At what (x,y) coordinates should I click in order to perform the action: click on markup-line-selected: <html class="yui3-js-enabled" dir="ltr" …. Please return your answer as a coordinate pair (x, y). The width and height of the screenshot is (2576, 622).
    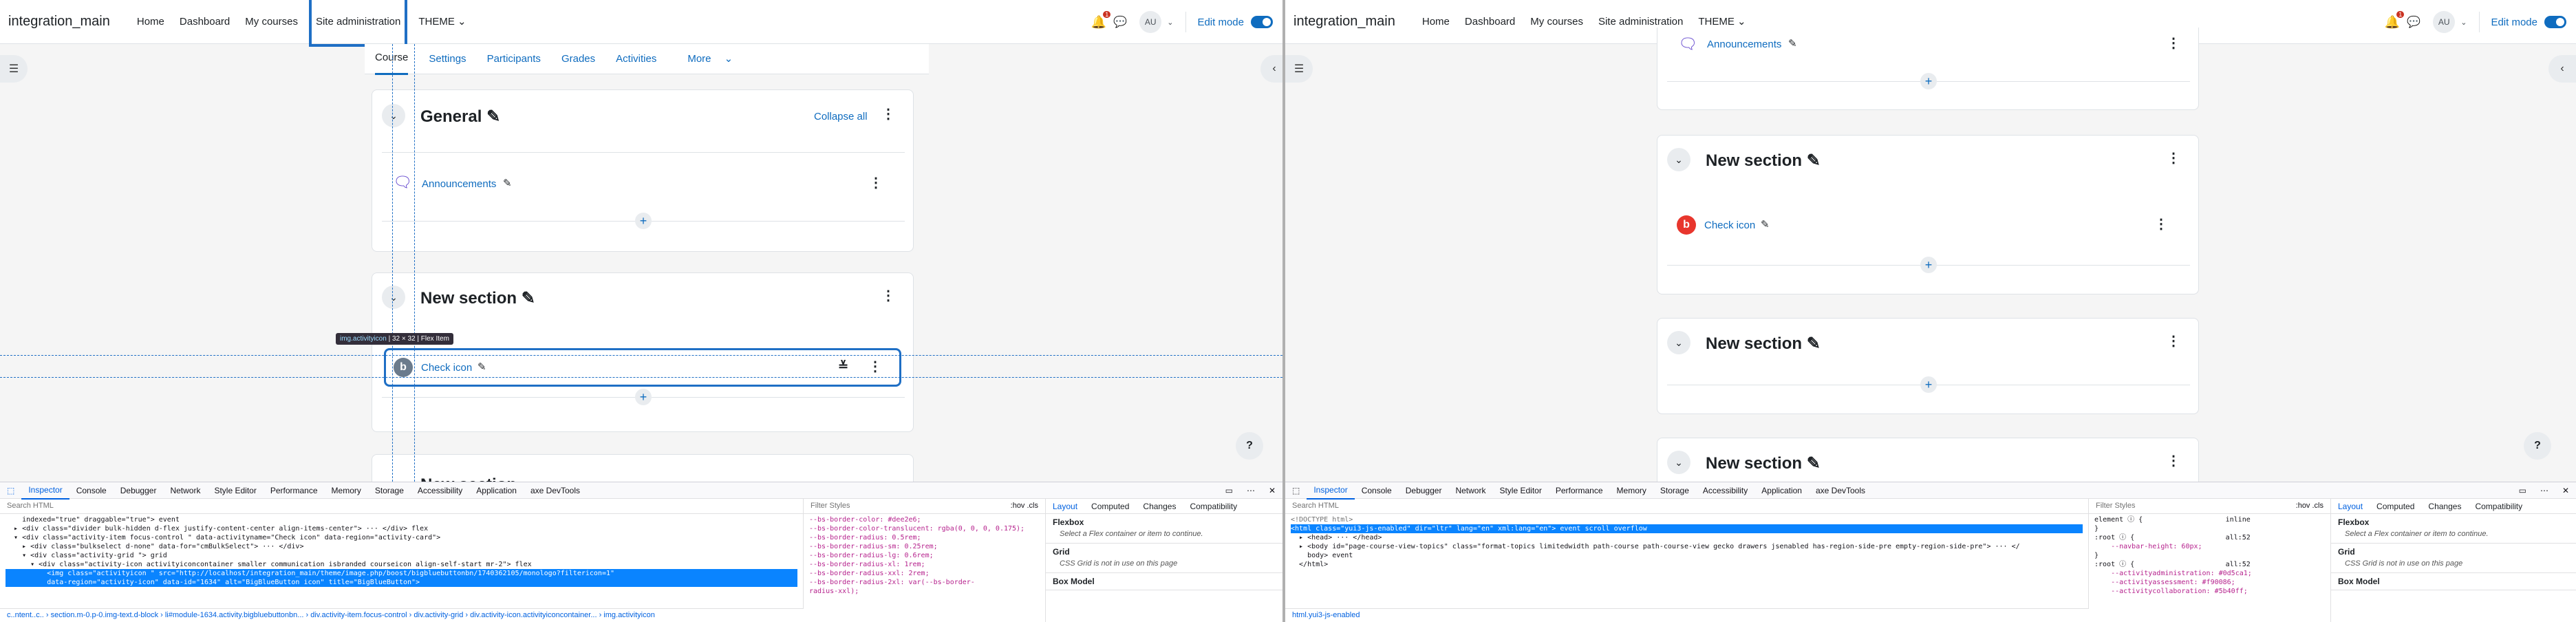
    Looking at the image, I should click on (1687, 528).